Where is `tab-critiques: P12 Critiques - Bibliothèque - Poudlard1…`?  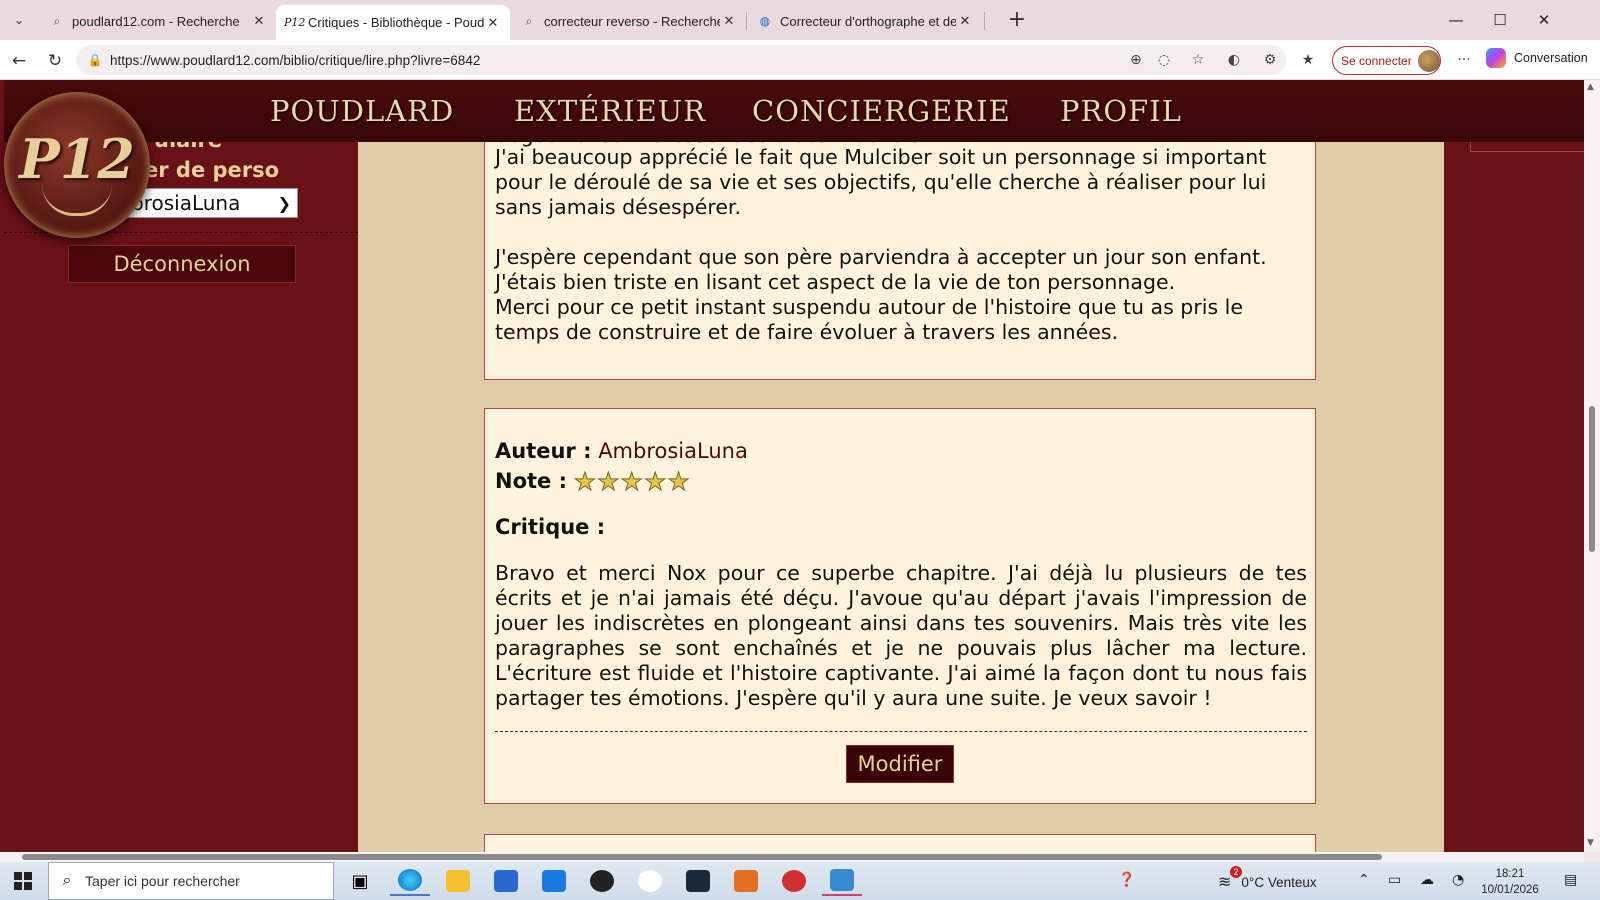 tab-critiques: P12 Critiques - Bibliothèque - Poudlard1… is located at coordinates (393, 22).